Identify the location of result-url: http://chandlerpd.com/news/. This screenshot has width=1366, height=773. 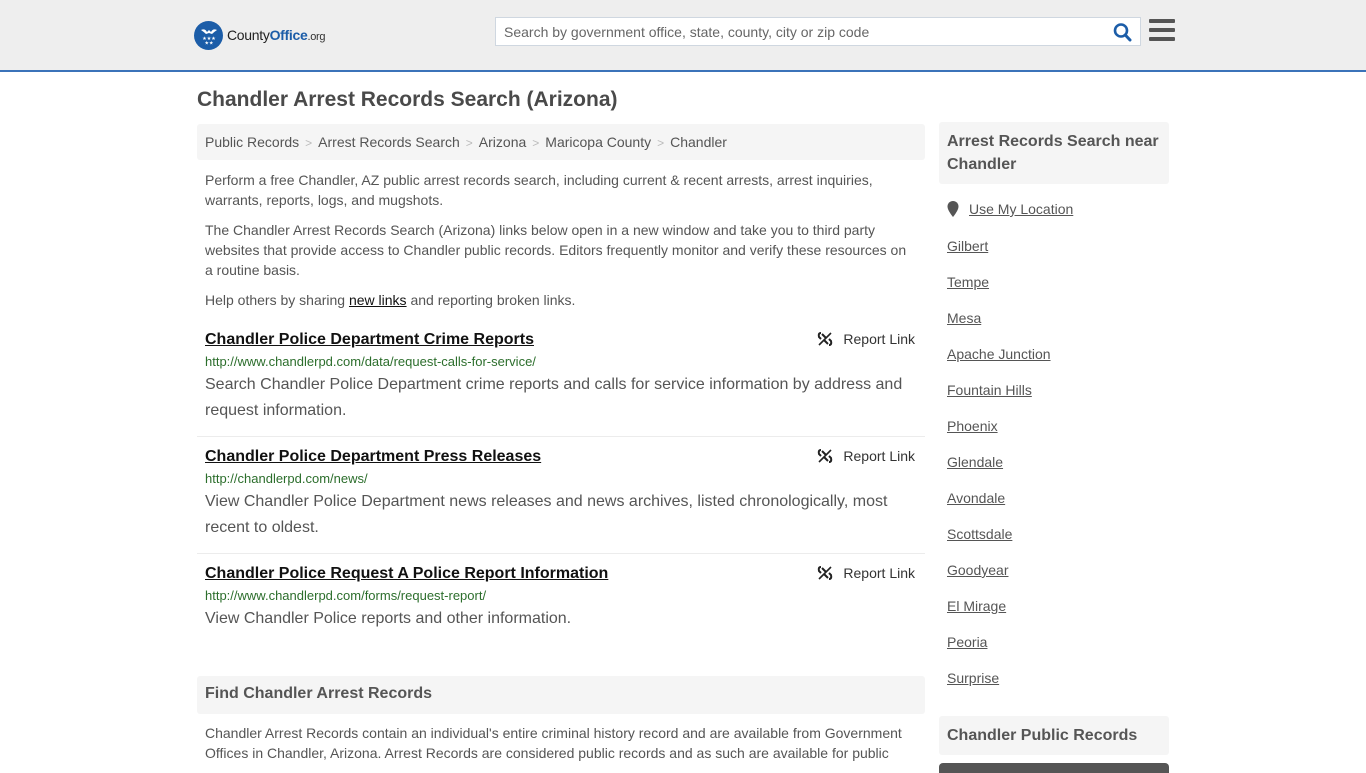
(286, 478).